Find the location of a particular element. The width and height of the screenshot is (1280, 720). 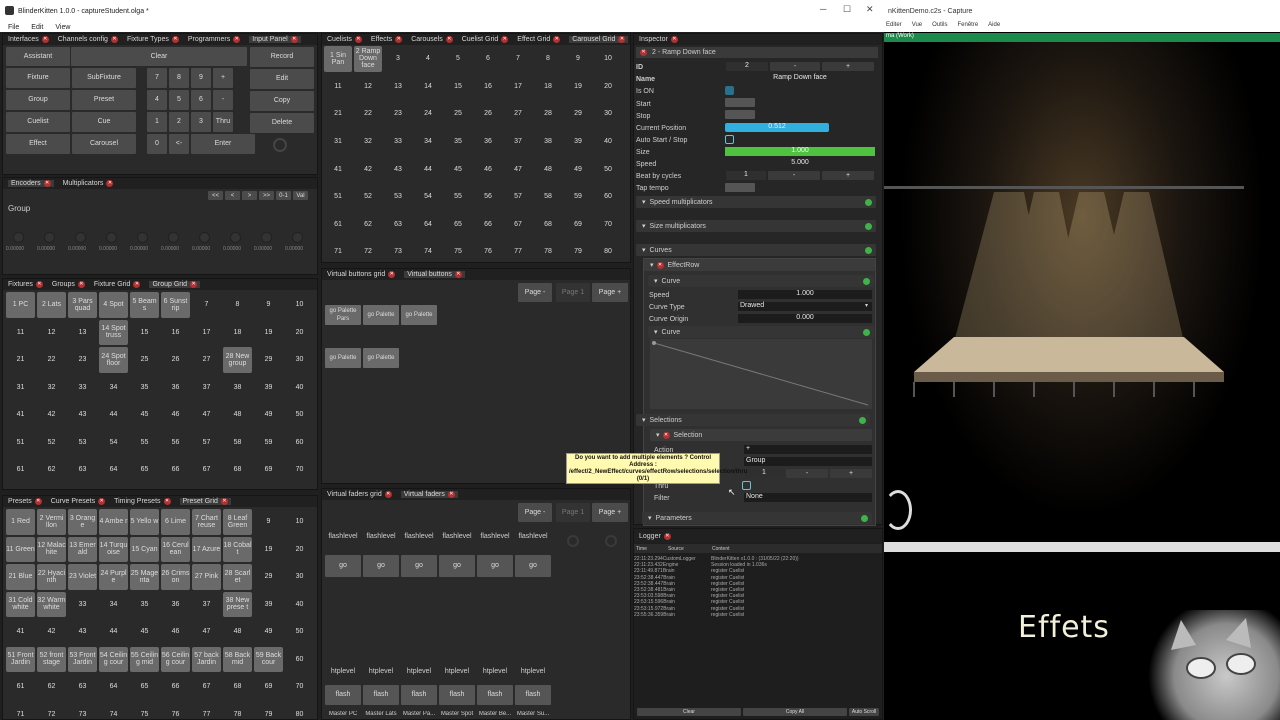

cuelist-cell: 79 is located at coordinates (578, 250).